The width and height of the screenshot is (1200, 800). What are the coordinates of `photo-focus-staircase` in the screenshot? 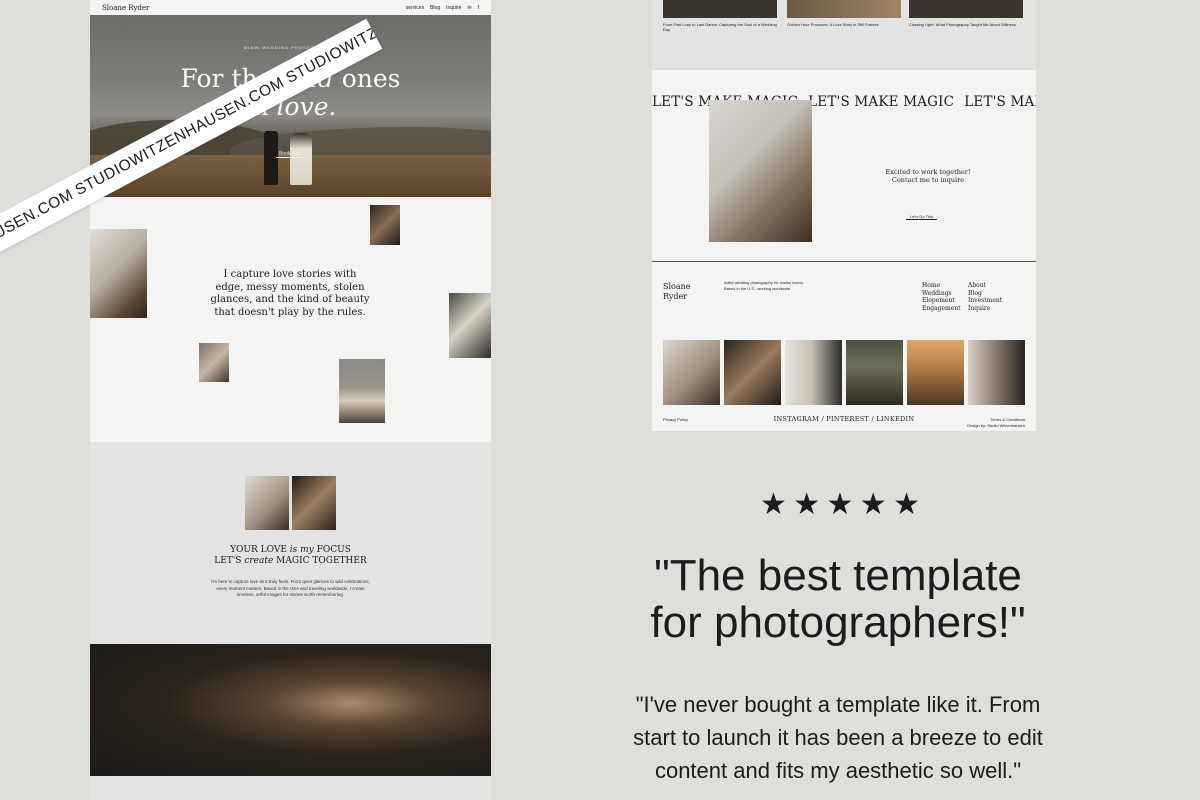 It's located at (267, 503).